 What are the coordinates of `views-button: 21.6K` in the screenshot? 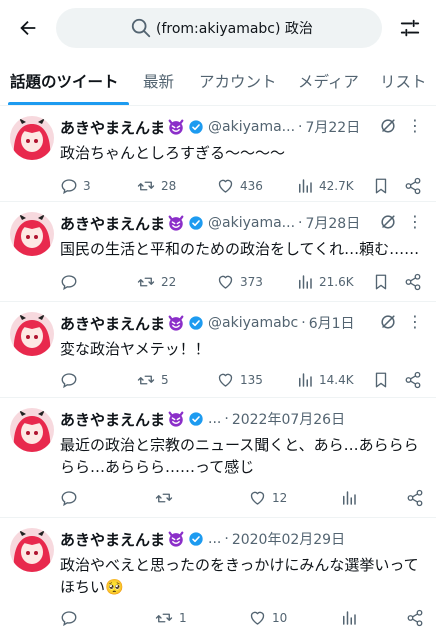 It's located at (325, 282).